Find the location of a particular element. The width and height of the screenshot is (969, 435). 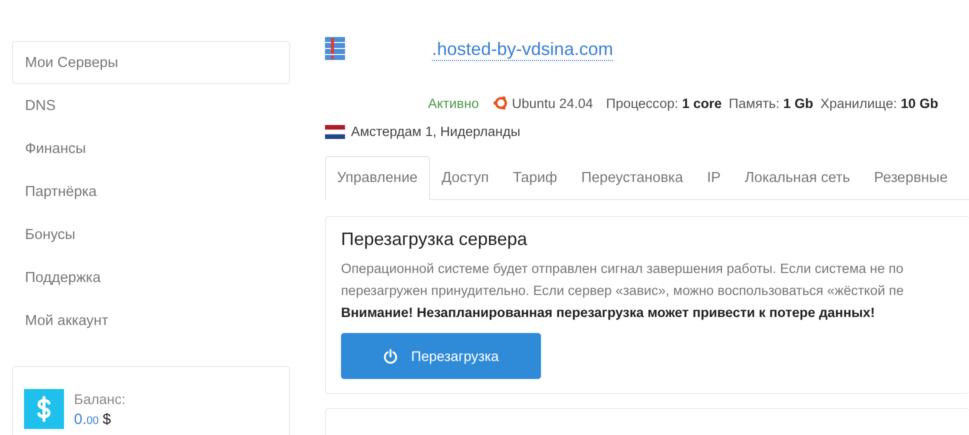

tab: IP is located at coordinates (714, 177).